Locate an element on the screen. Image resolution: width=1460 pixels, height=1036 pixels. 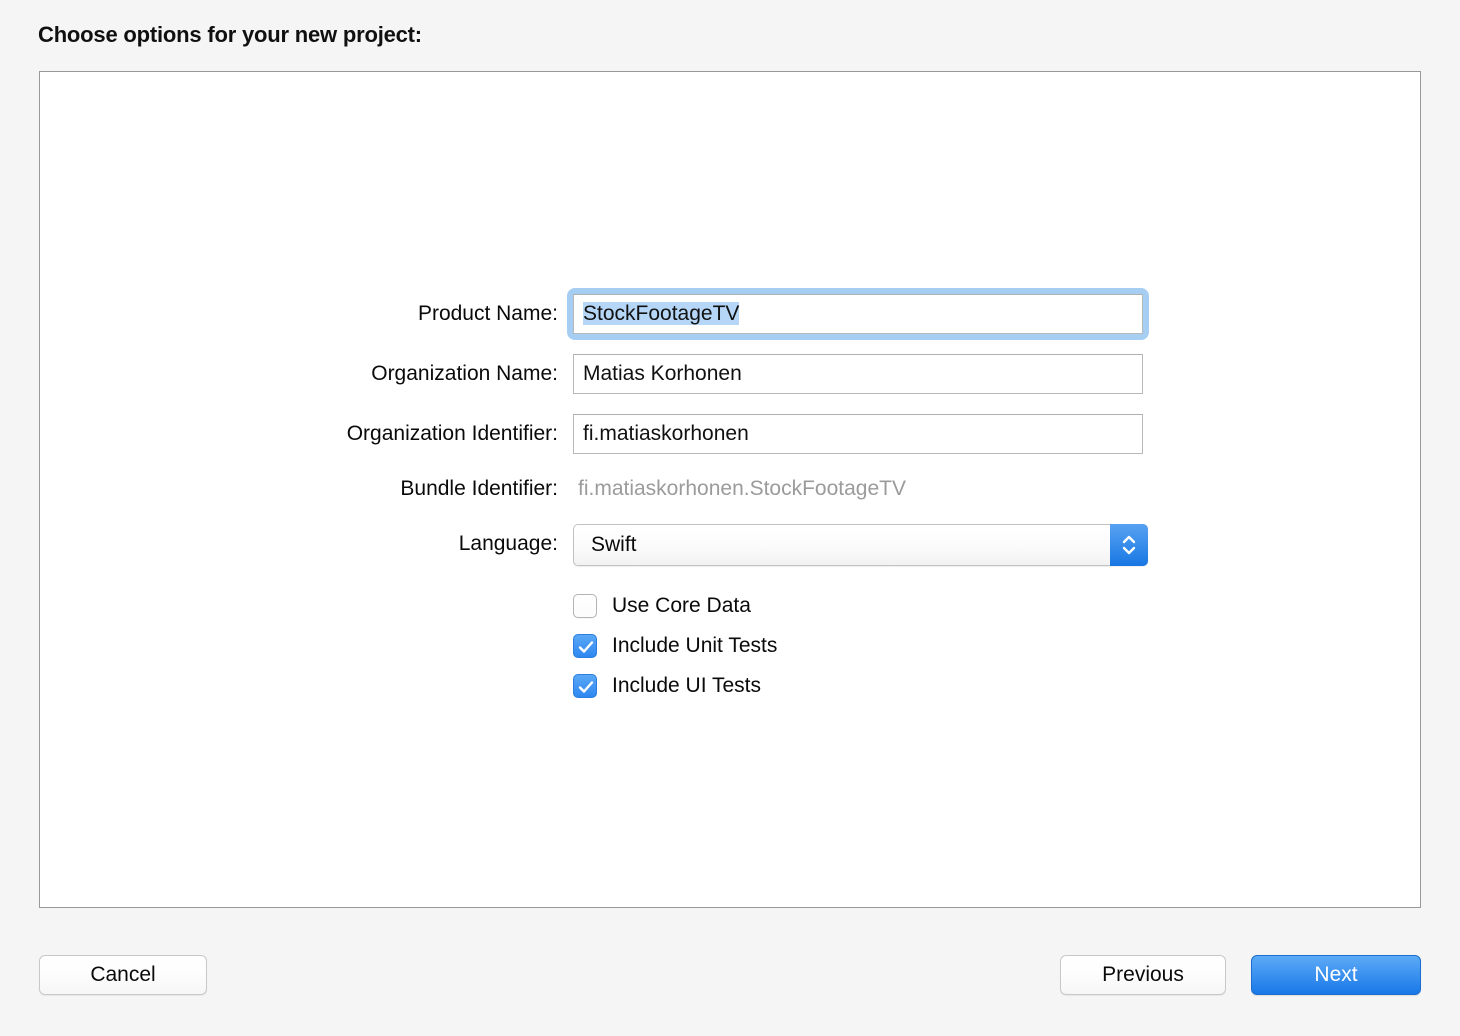
use-core-data-checkbox is located at coordinates (585, 606).